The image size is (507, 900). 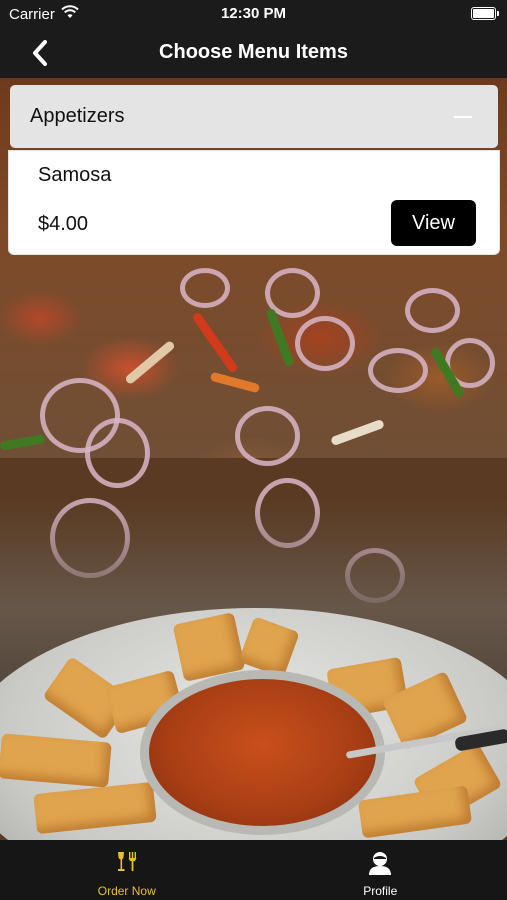 What do you see at coordinates (77, 116) in the screenshot?
I see `accordion-title: Appetizers` at bounding box center [77, 116].